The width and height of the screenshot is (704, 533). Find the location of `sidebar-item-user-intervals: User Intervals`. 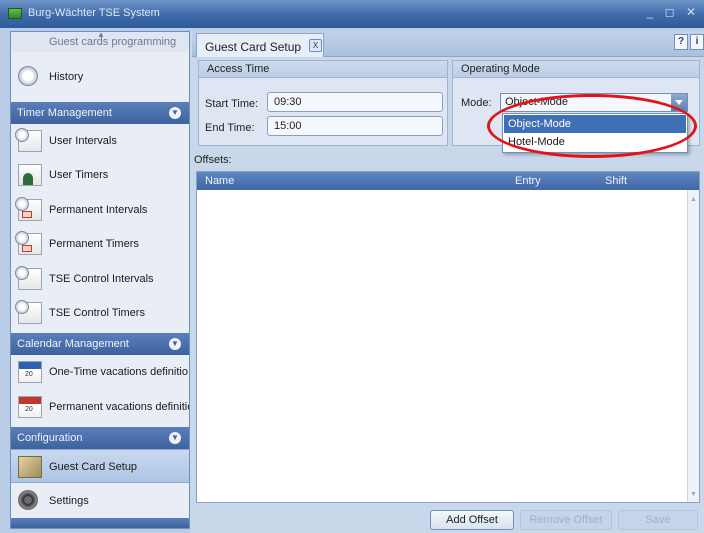

sidebar-item-user-intervals: User Intervals is located at coordinates (100, 141).